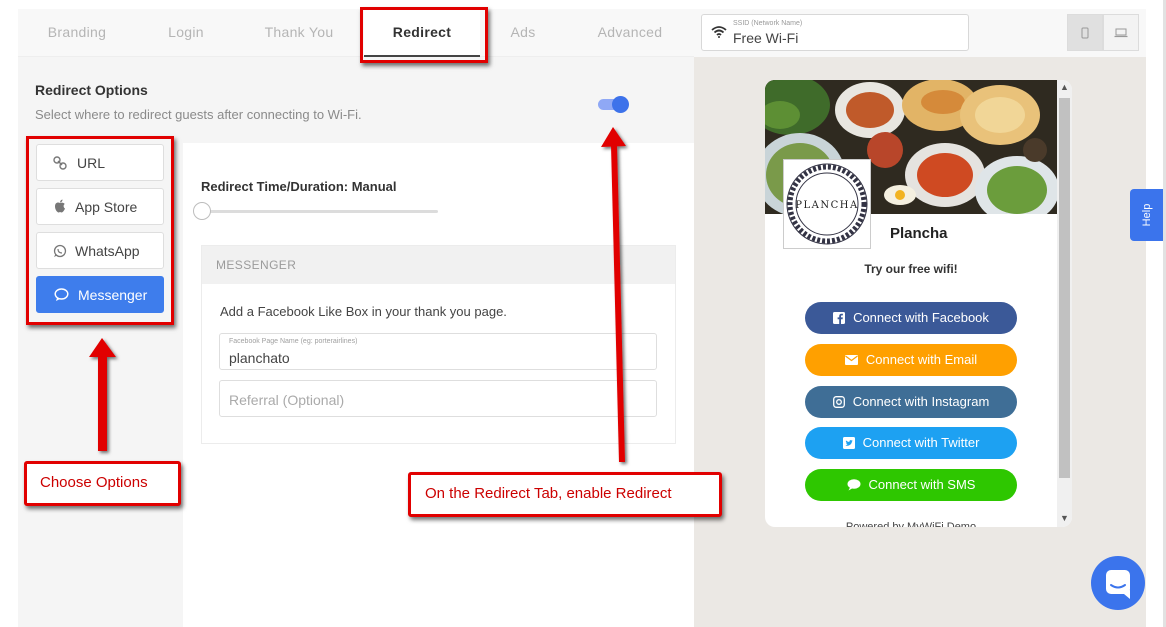 The width and height of the screenshot is (1166, 627). What do you see at coordinates (548, 493) in the screenshot?
I see `callout-enable-redirect-text: On the Redirect Tab, enable Redirect` at bounding box center [548, 493].